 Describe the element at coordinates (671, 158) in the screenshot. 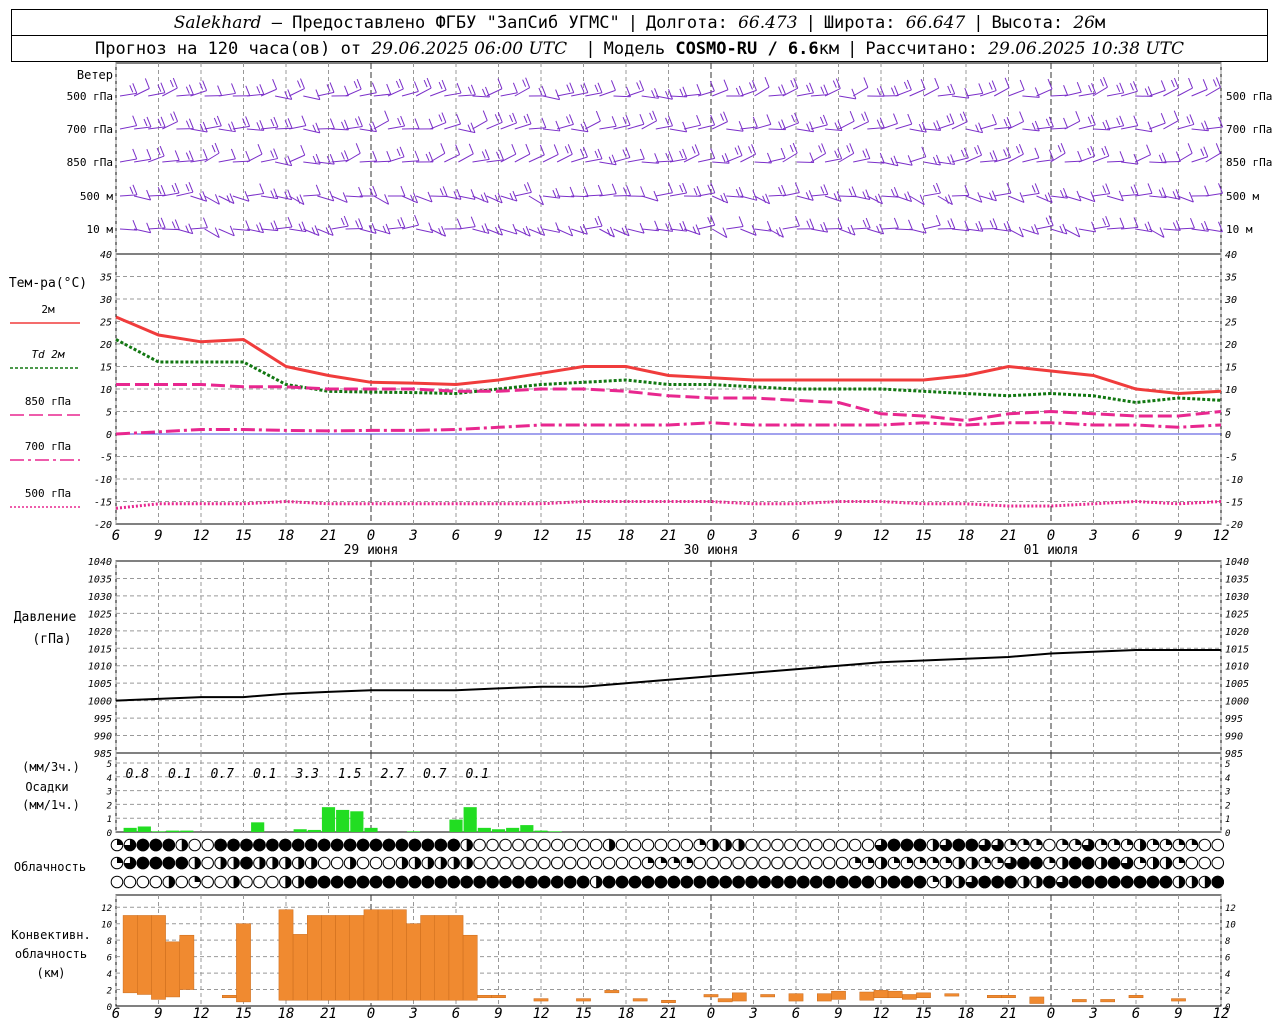

I see `wind-panel` at that location.